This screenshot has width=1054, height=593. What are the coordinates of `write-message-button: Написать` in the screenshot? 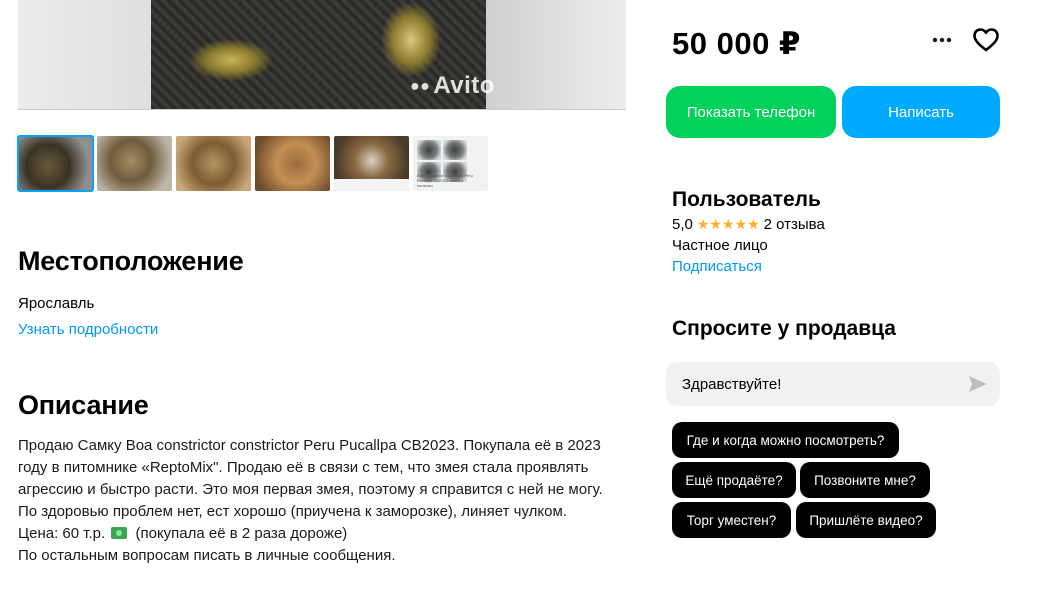 It's located at (921, 112).